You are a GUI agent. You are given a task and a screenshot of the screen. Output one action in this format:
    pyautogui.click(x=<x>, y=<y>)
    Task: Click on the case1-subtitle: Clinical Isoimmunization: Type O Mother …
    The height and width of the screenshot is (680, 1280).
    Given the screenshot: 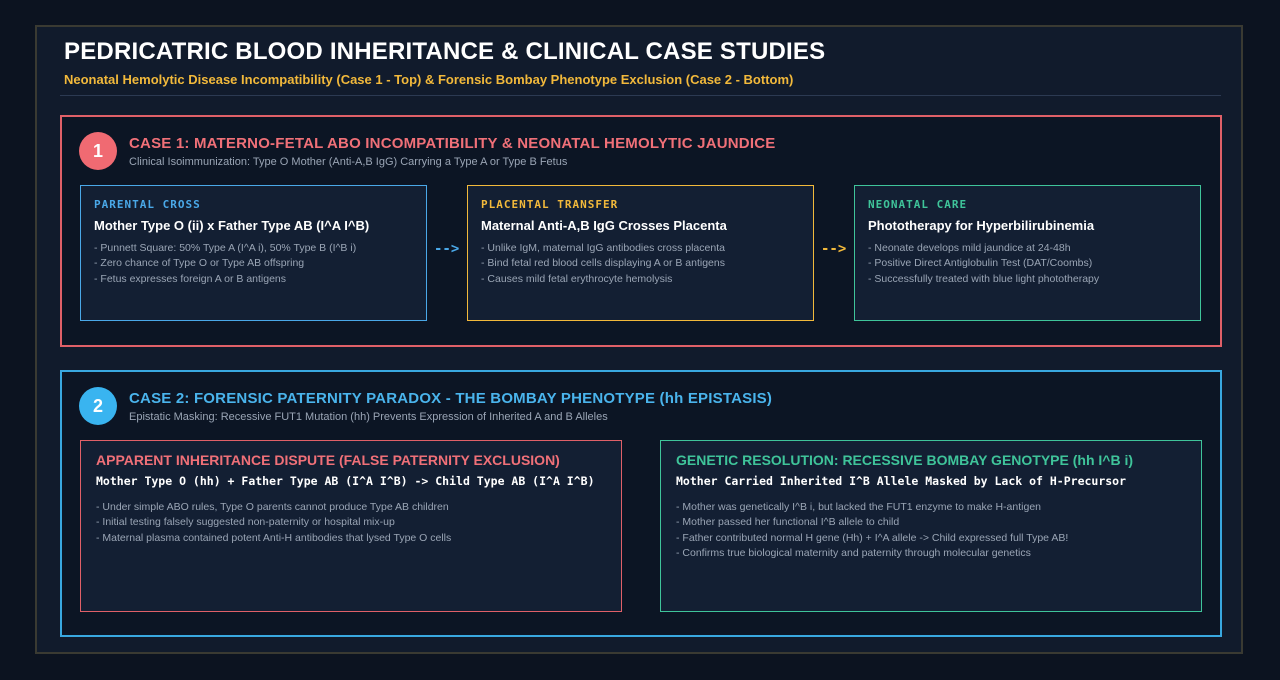 What is the action you would take?
    pyautogui.click(x=348, y=162)
    